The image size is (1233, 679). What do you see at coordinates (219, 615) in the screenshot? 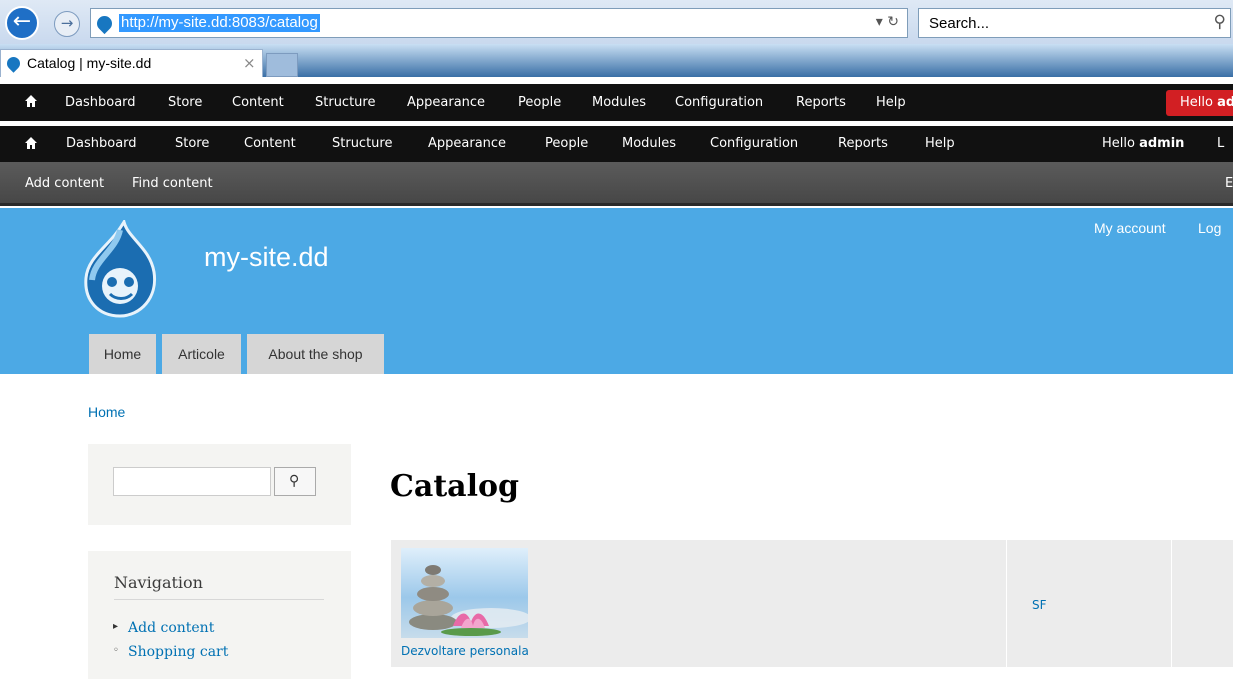
I see `sidebar-navigation-block: Navigation ▸ Add content ◦ Shopping cart` at bounding box center [219, 615].